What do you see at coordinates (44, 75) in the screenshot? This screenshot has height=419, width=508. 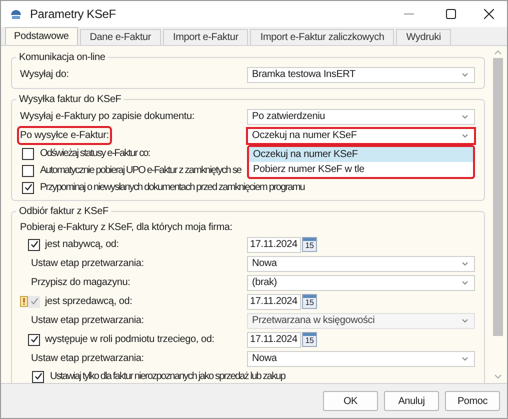 I see `field-label: Wysyłaj do:` at bounding box center [44, 75].